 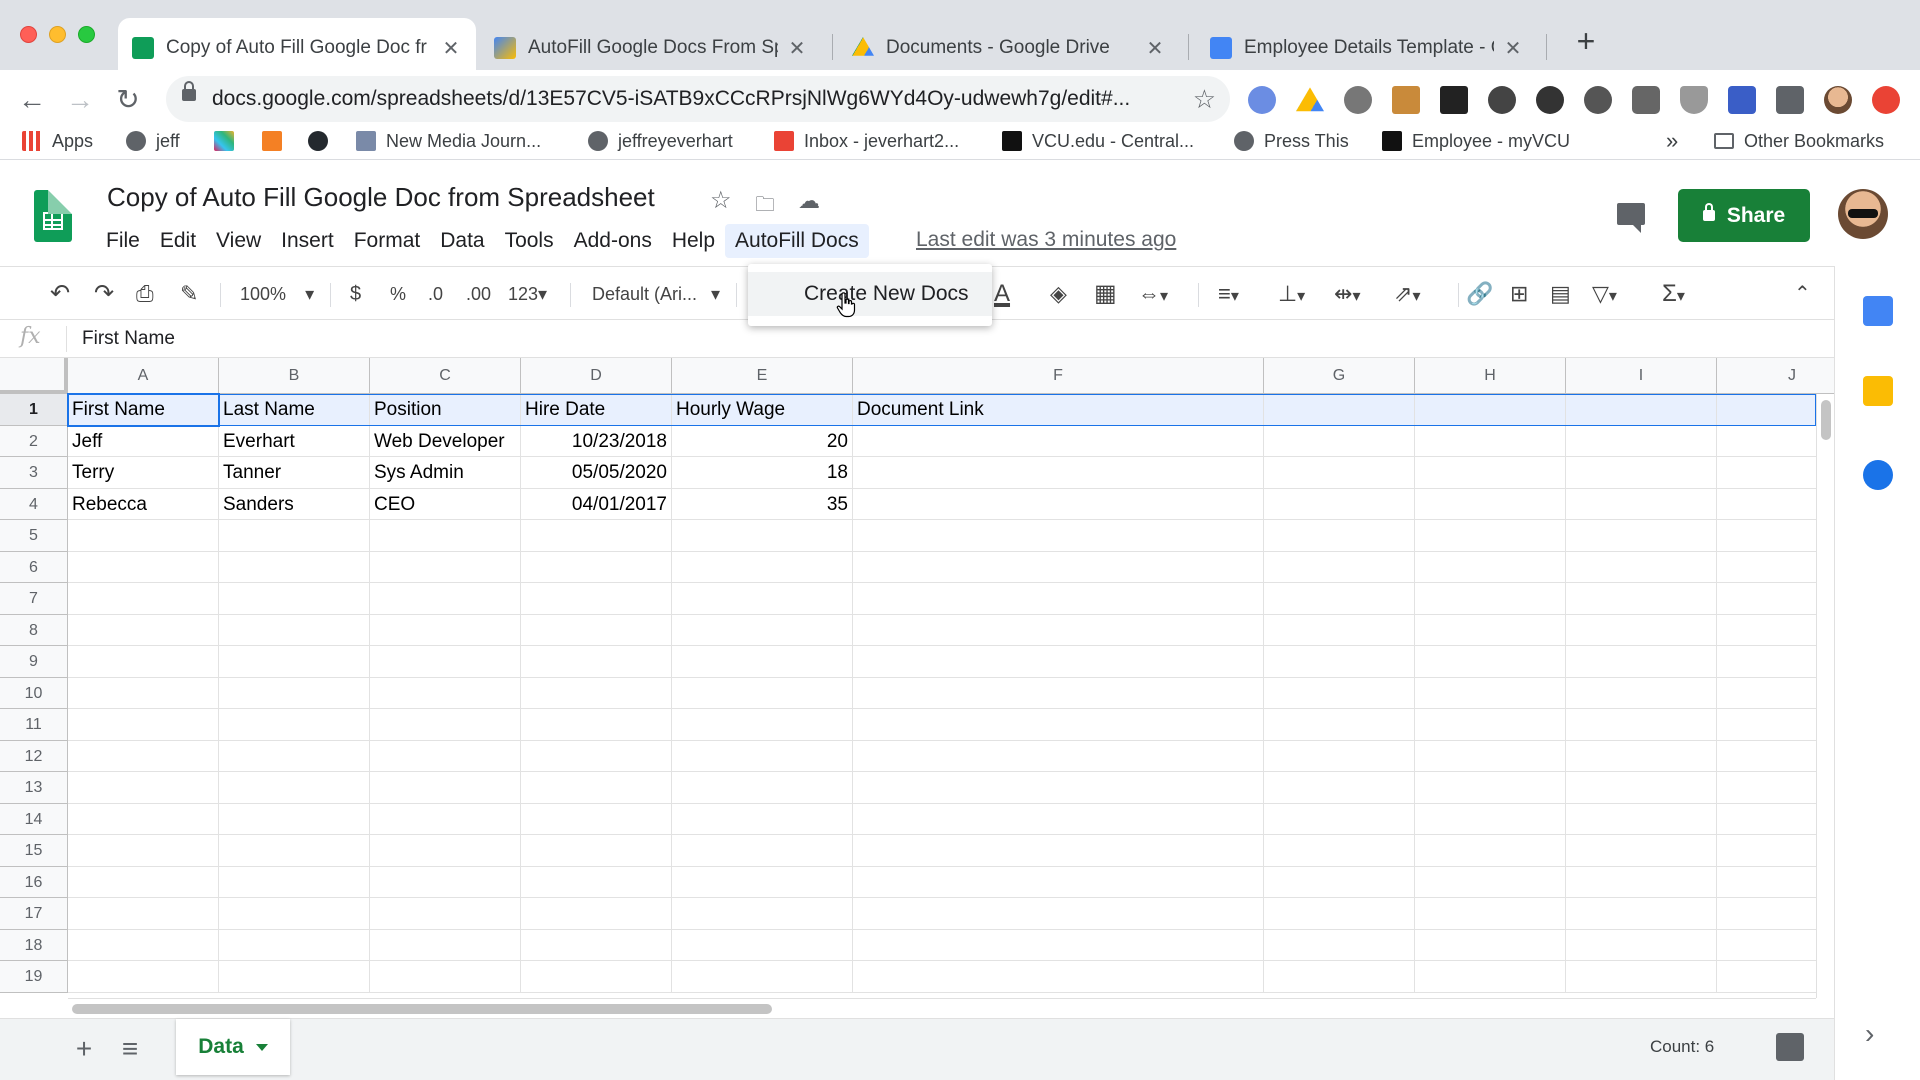 I want to click on column-header: J, so click(x=1775, y=376).